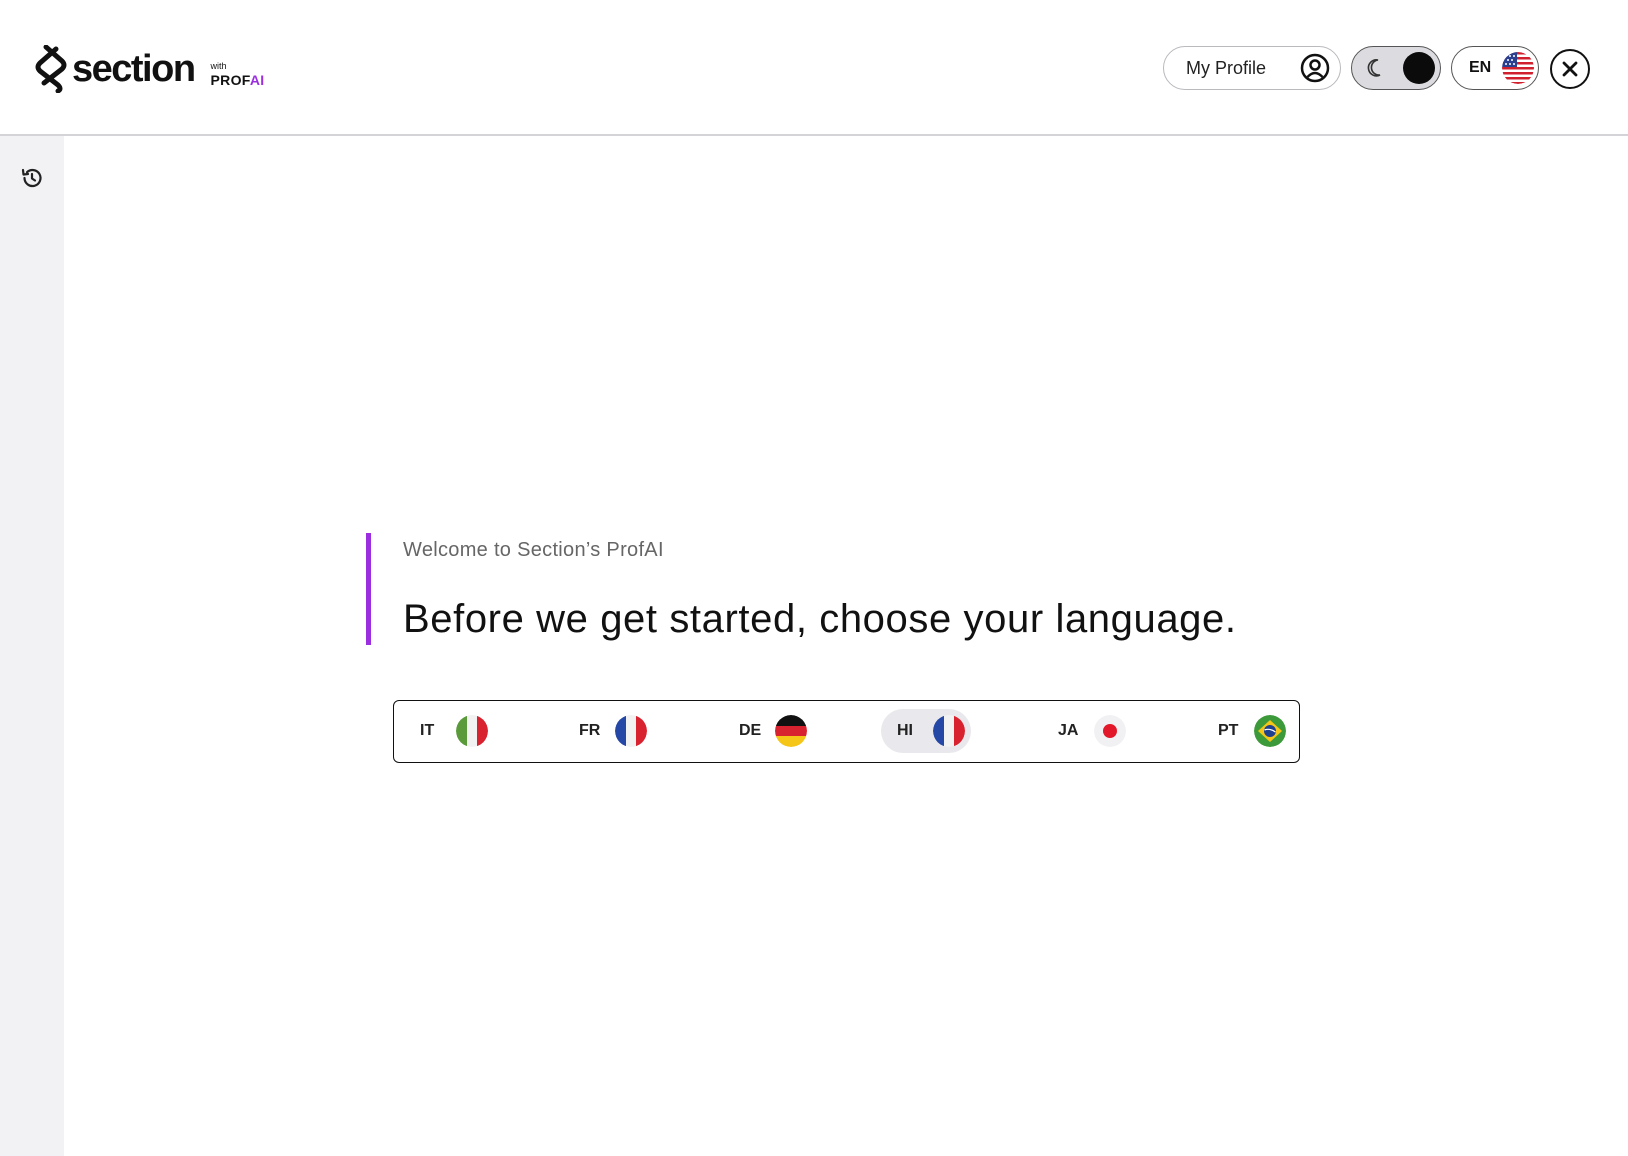 This screenshot has height=1156, width=1628. I want to click on section-logo: section with PROFAI, so click(149, 69).